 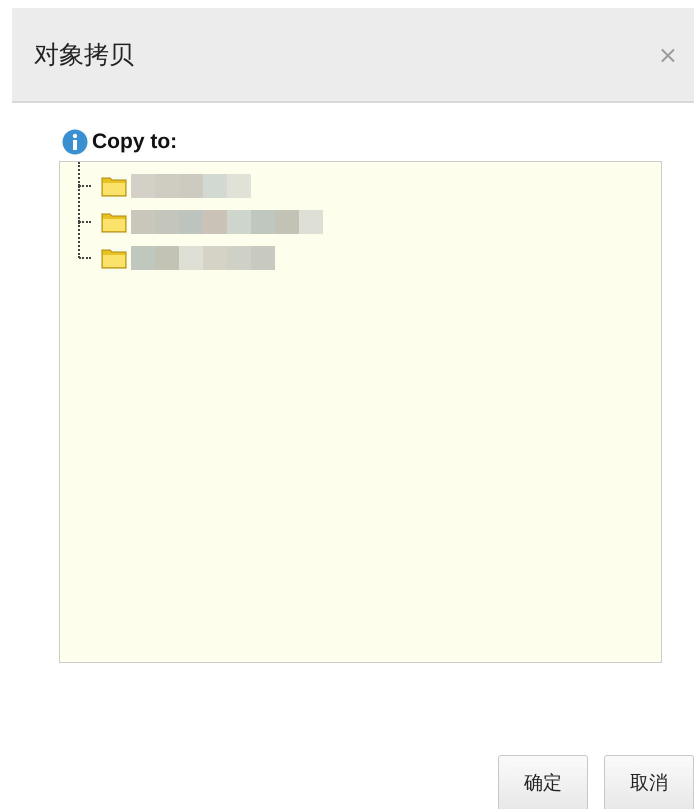 What do you see at coordinates (75, 142) in the screenshot?
I see `info-icon` at bounding box center [75, 142].